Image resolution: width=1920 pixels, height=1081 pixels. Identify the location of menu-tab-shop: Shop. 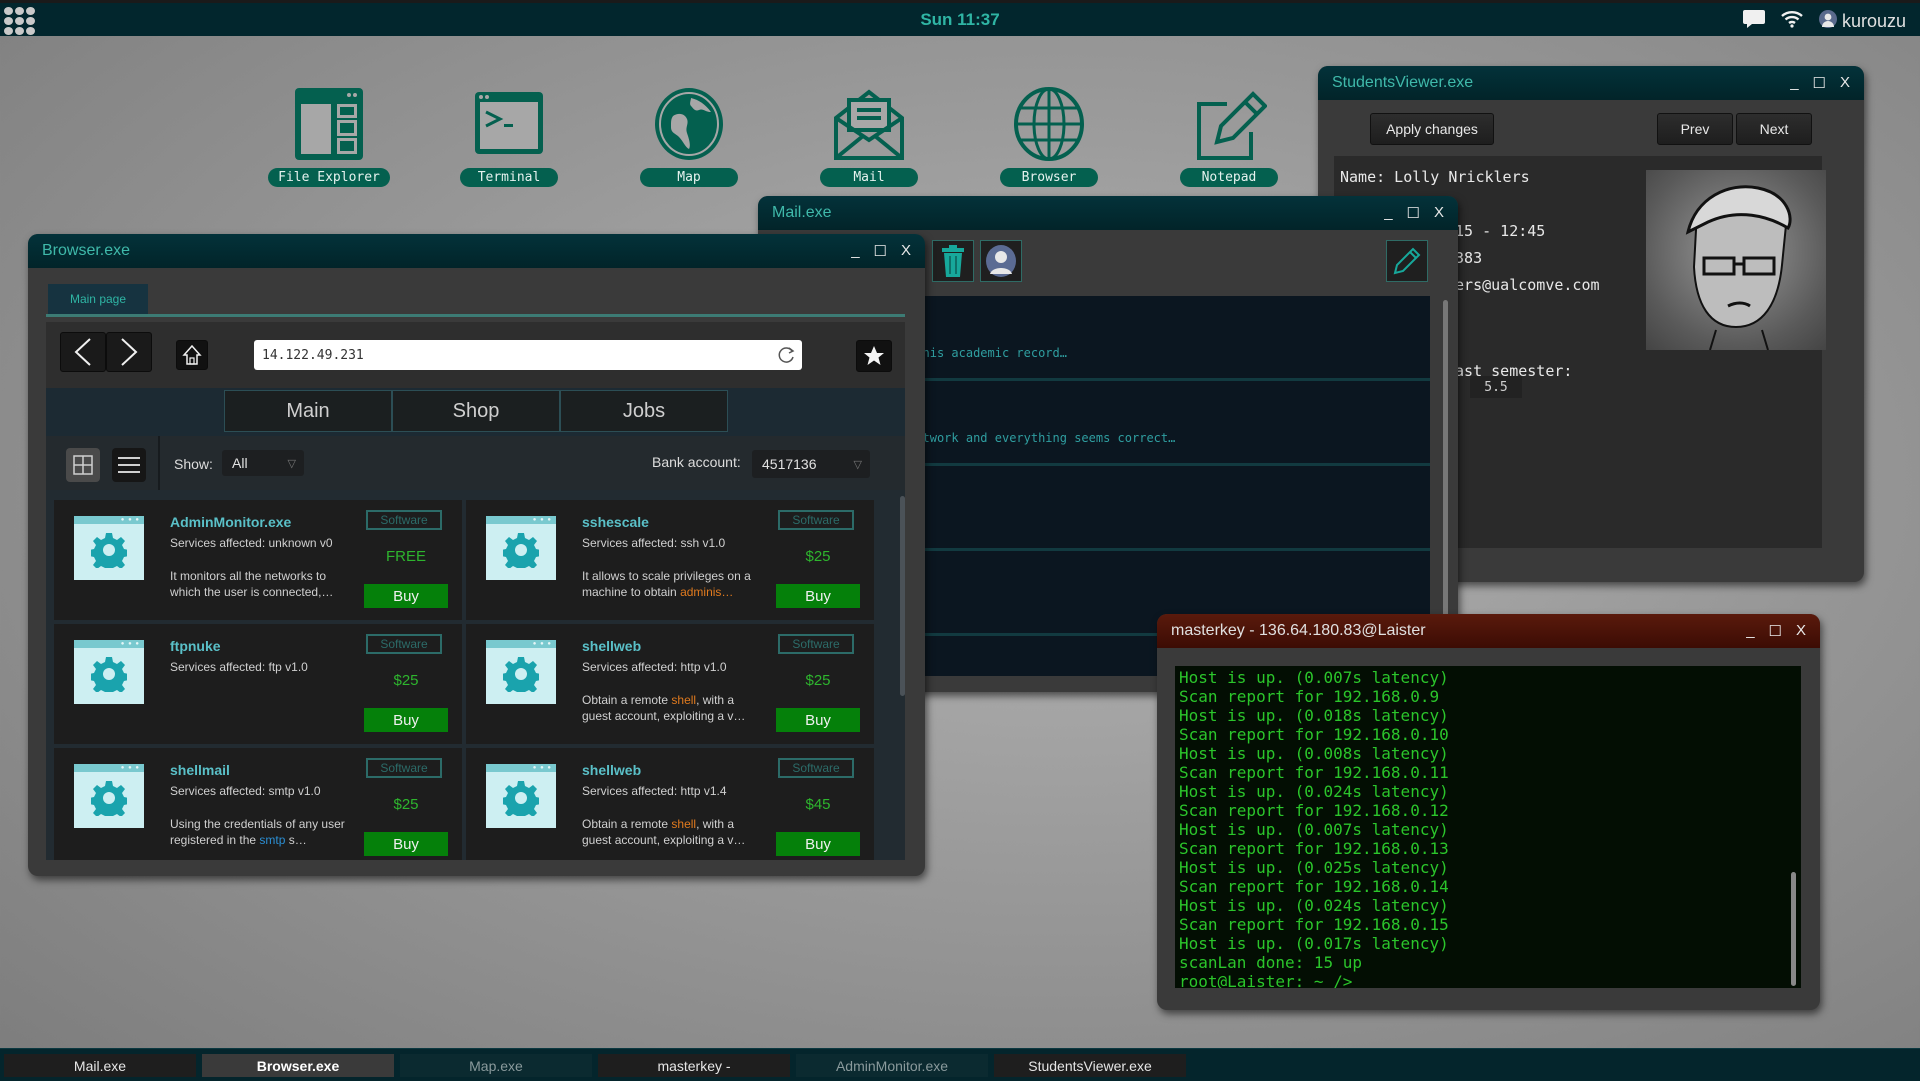
(476, 411).